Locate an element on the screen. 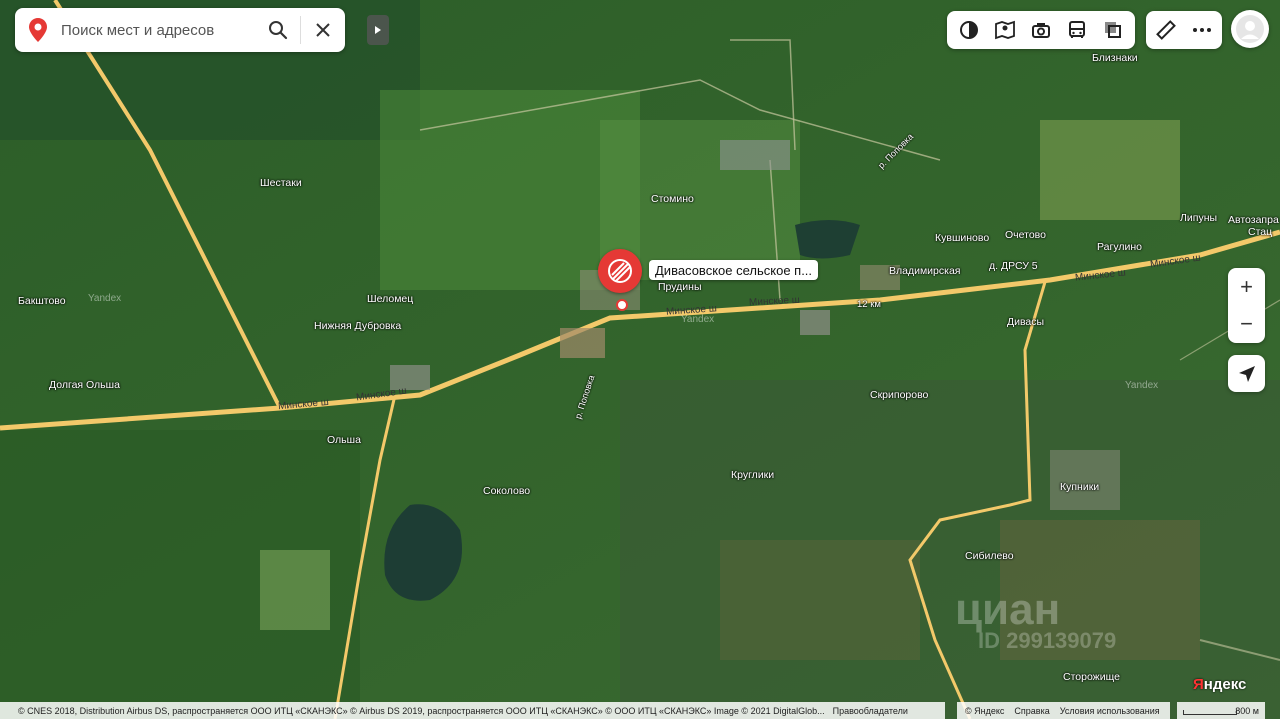 Image resolution: width=1280 pixels, height=719 pixels. navigation-arrow-icon is located at coordinates (1246, 373).